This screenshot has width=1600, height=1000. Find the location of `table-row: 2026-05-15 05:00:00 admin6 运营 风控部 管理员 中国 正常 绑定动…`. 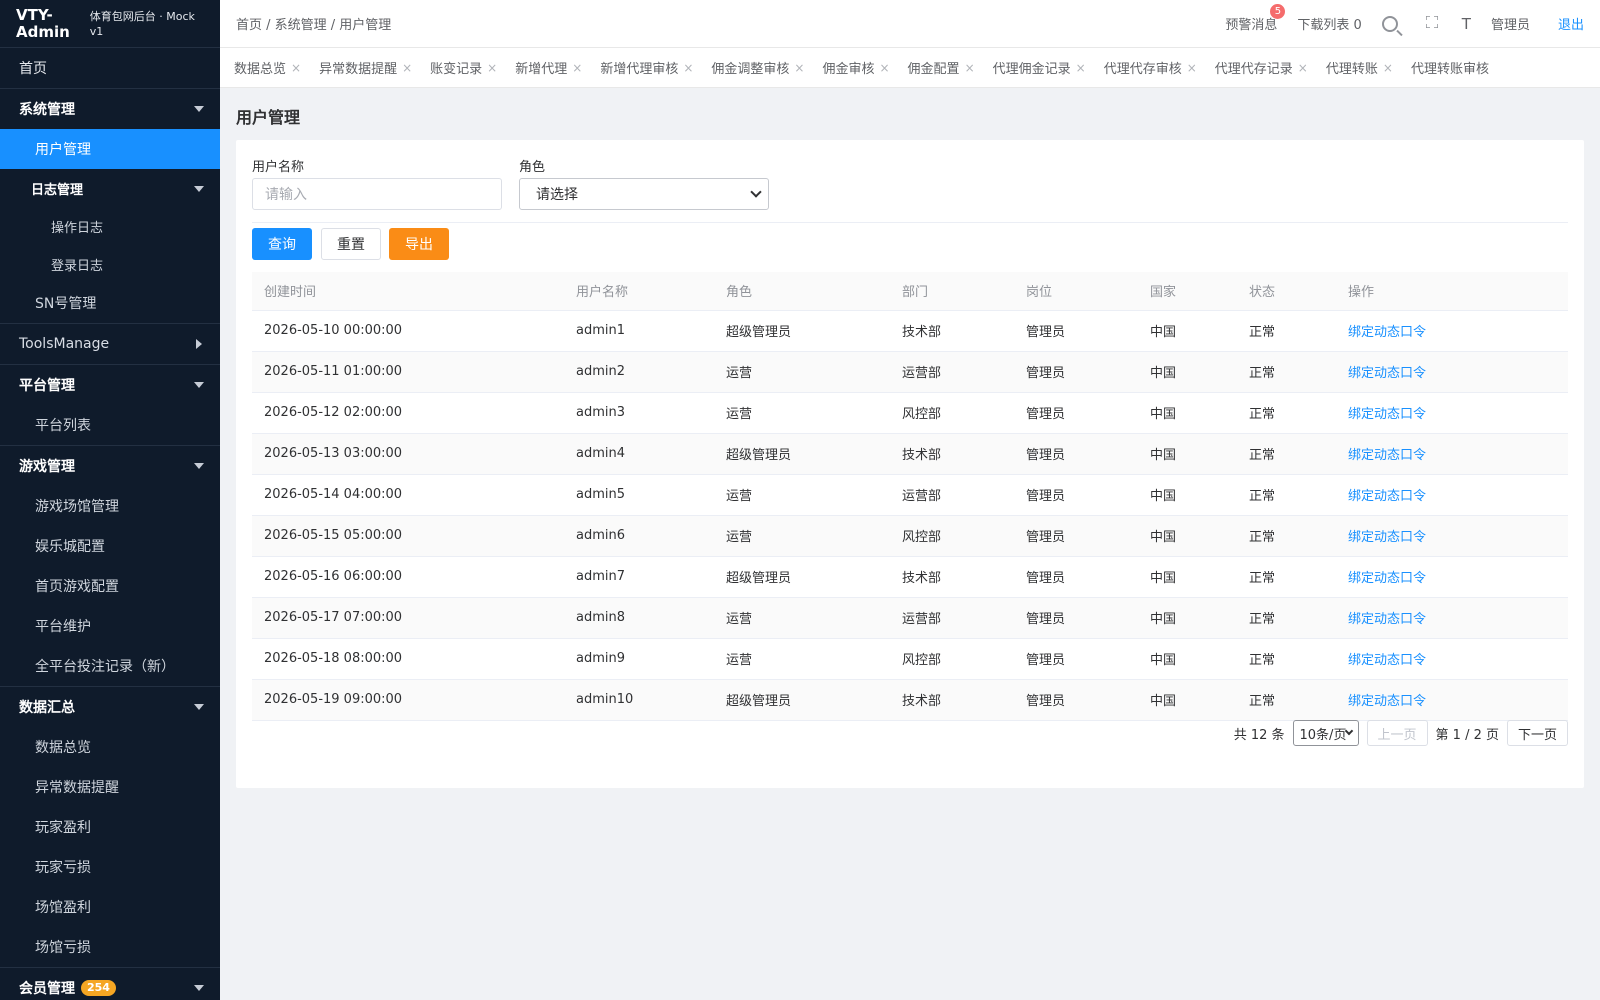

table-row: 2026-05-15 05:00:00 admin6 运营 风控部 管理员 中国 正常 绑定动… is located at coordinates (910, 536).